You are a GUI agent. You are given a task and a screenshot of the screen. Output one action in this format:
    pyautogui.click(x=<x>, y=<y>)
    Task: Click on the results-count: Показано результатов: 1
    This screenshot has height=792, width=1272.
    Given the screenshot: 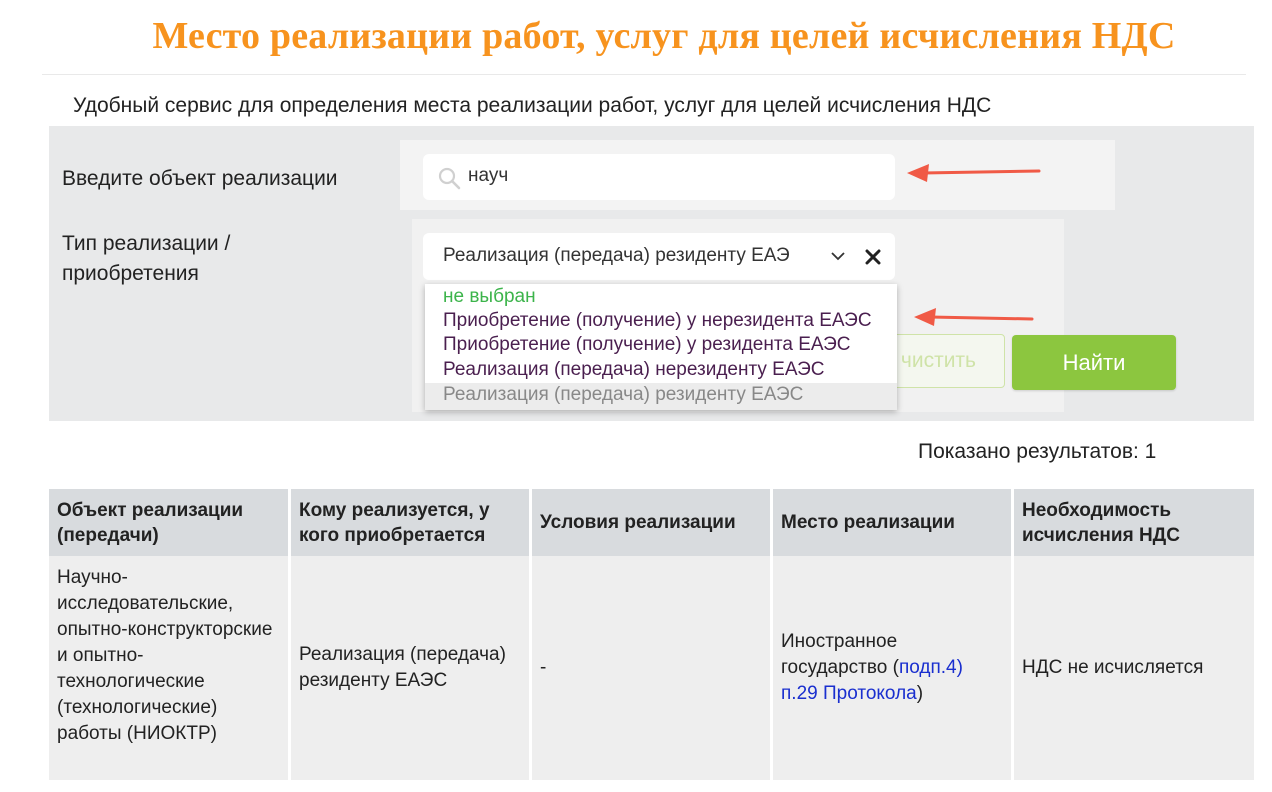 What is the action you would take?
    pyautogui.click(x=1037, y=451)
    